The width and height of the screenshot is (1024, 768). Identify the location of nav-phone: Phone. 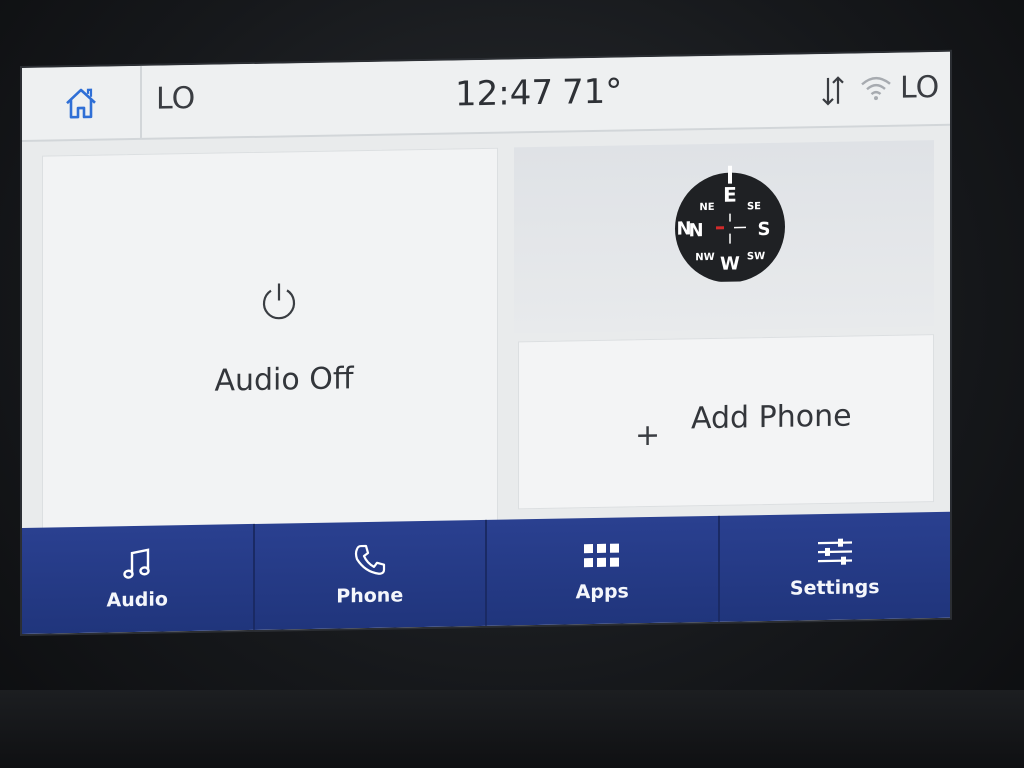
(370, 574).